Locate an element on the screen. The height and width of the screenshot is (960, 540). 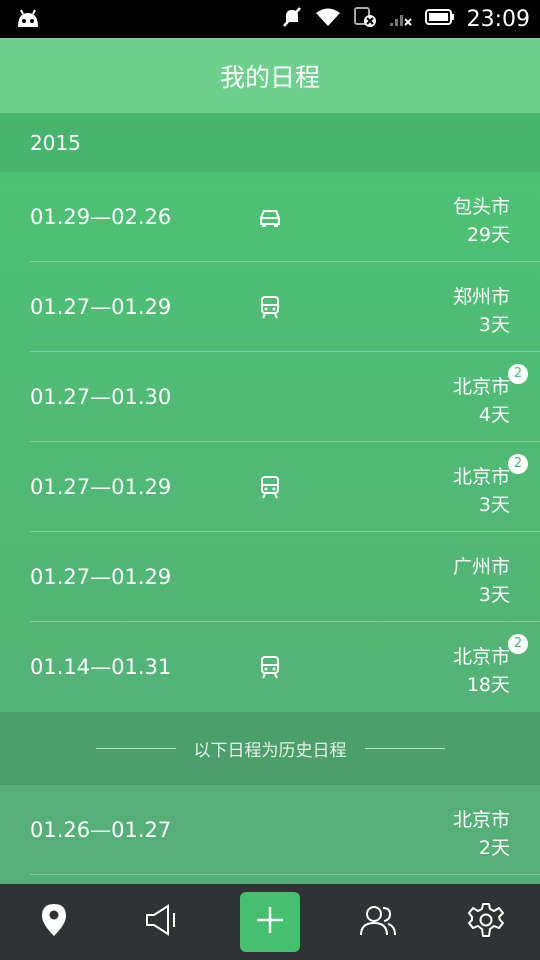
schedule-item: 01.14—01.31 北京市 18天 2 is located at coordinates (270, 667).